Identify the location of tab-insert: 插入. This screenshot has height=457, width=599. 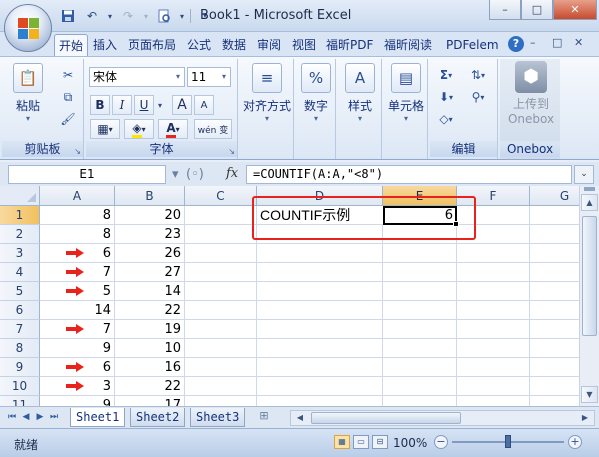
(105, 45).